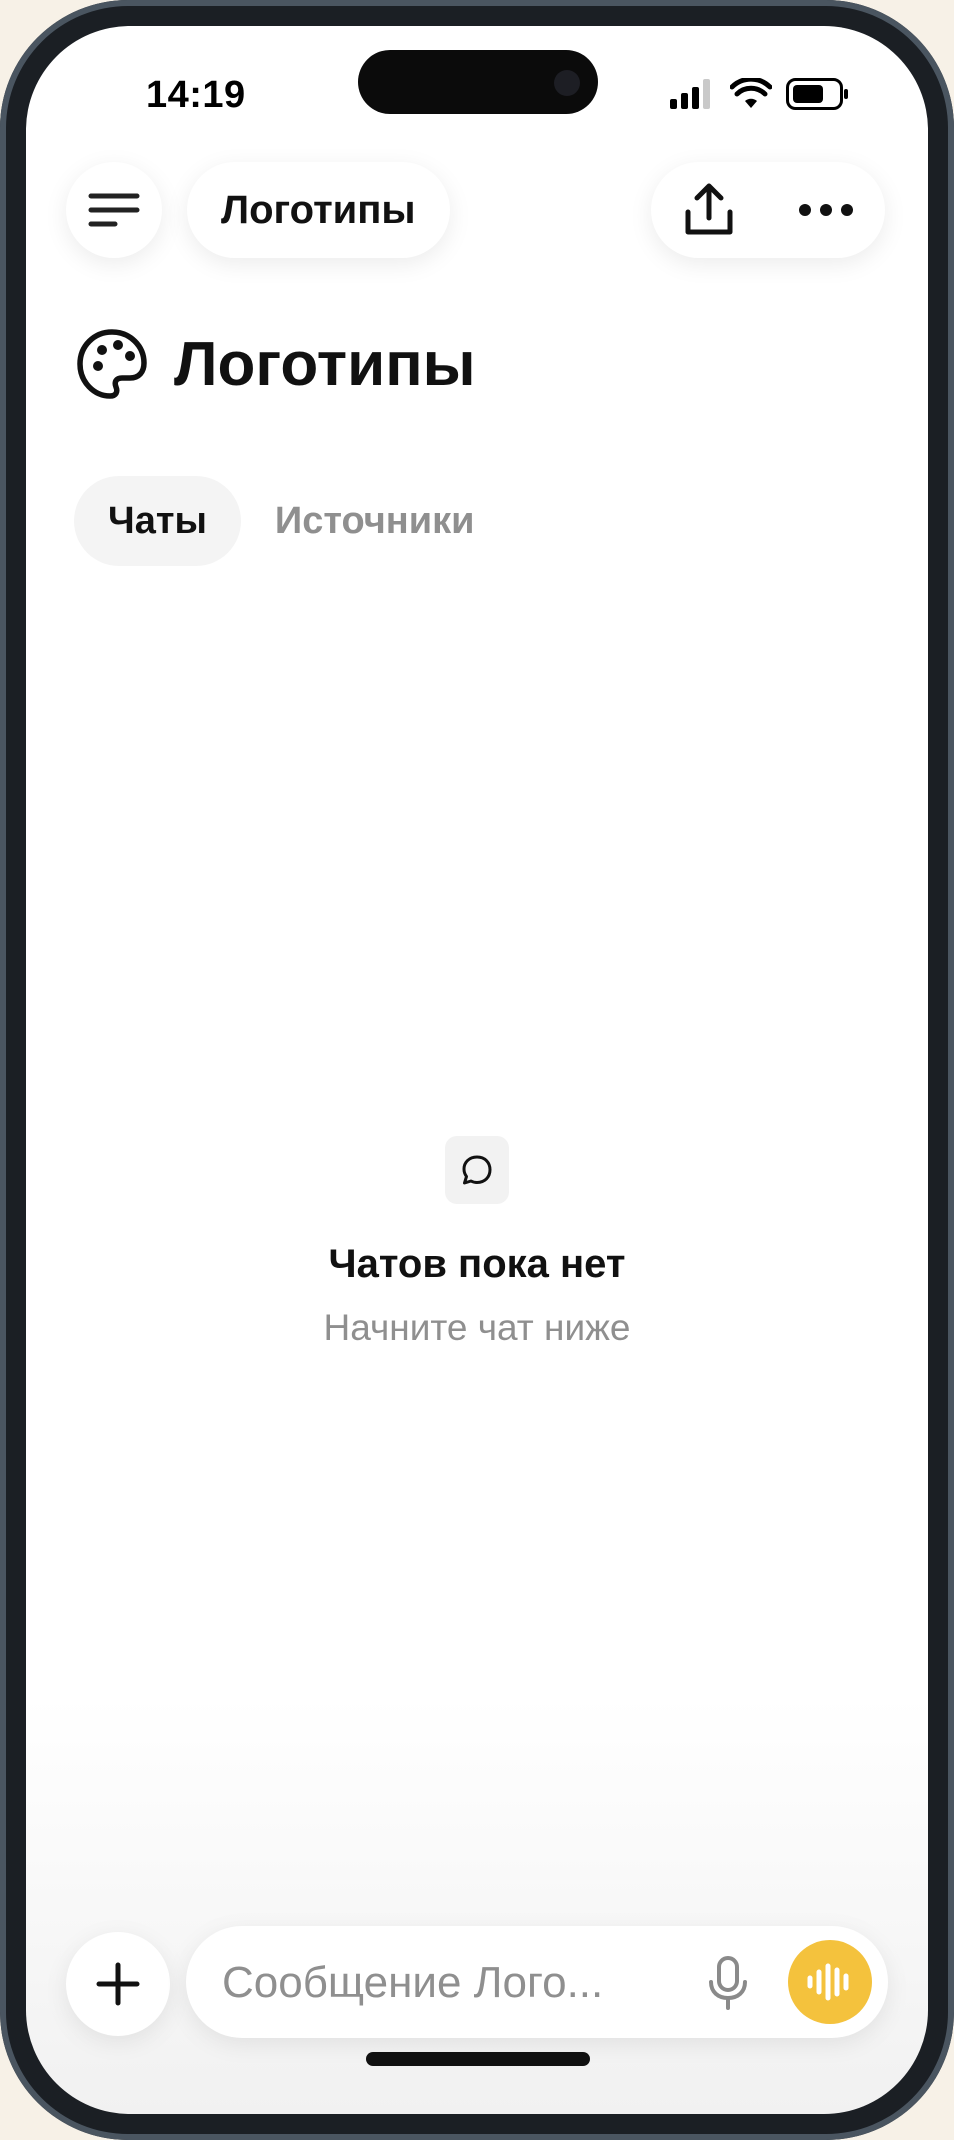 The image size is (954, 2140). What do you see at coordinates (196, 95) in the screenshot?
I see `status-time: 14:19` at bounding box center [196, 95].